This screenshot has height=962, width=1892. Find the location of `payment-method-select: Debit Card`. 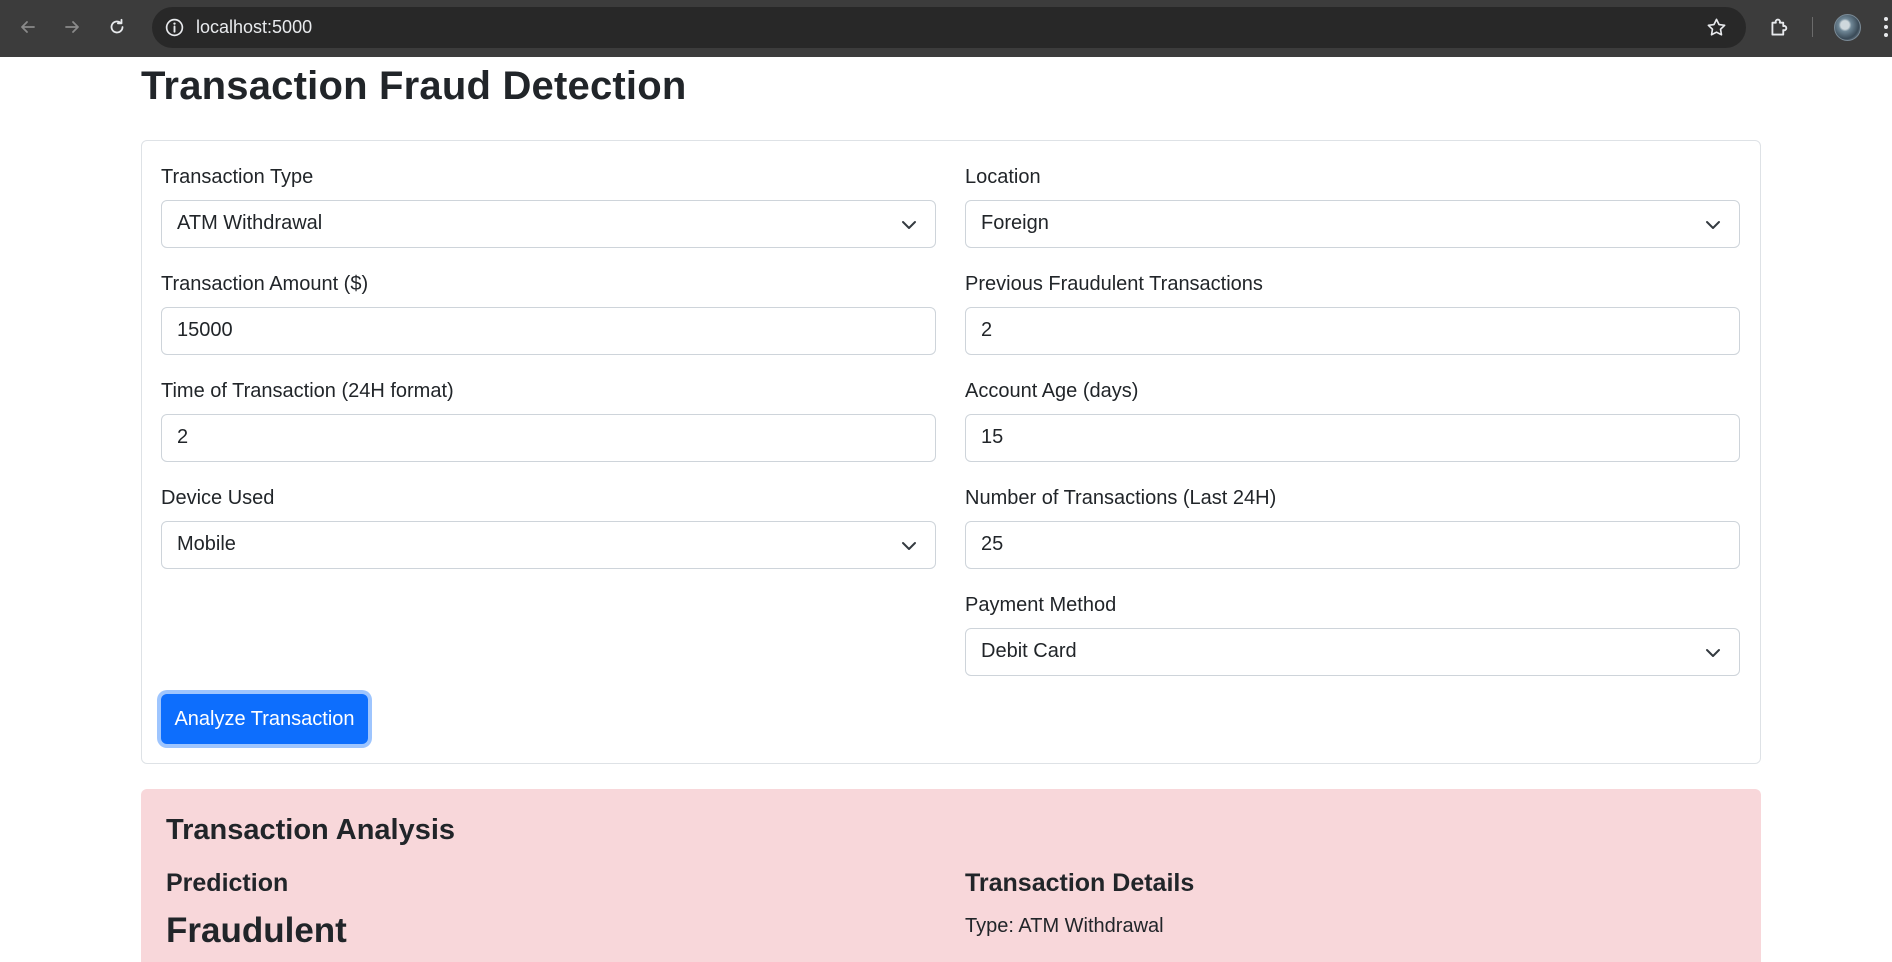

payment-method-select: Debit Card is located at coordinates (1352, 652).